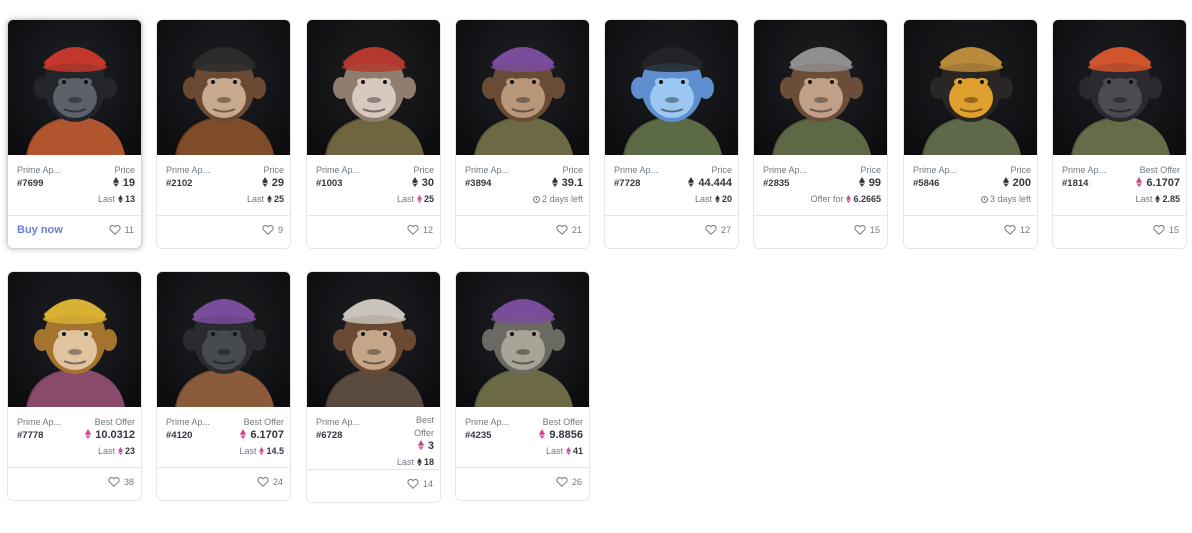  What do you see at coordinates (846, 199) in the screenshot?
I see `last-sale: Offer for 6.2665` at bounding box center [846, 199].